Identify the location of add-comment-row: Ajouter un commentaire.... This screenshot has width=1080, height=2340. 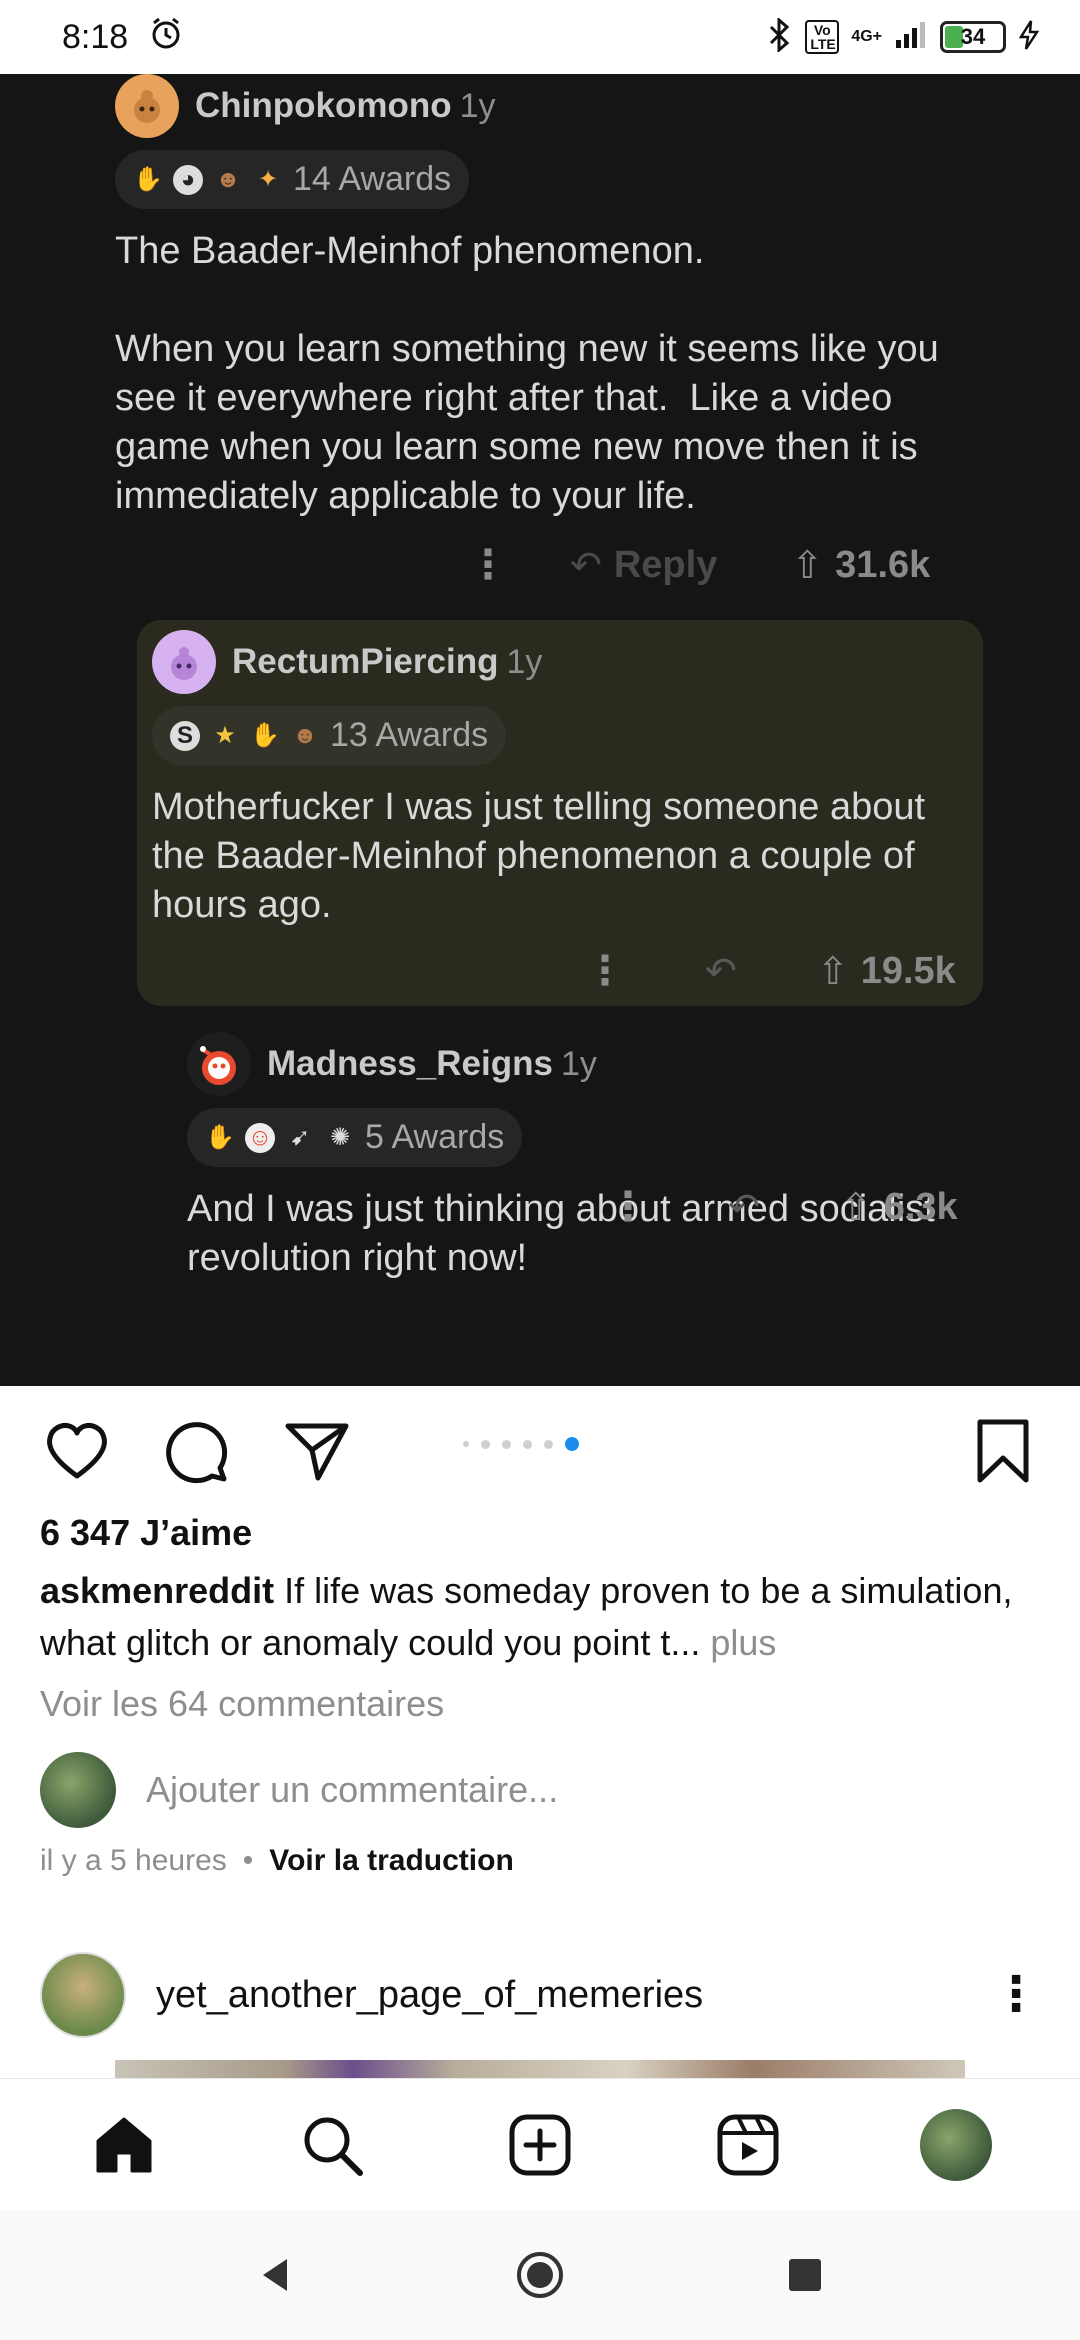
(299, 1790).